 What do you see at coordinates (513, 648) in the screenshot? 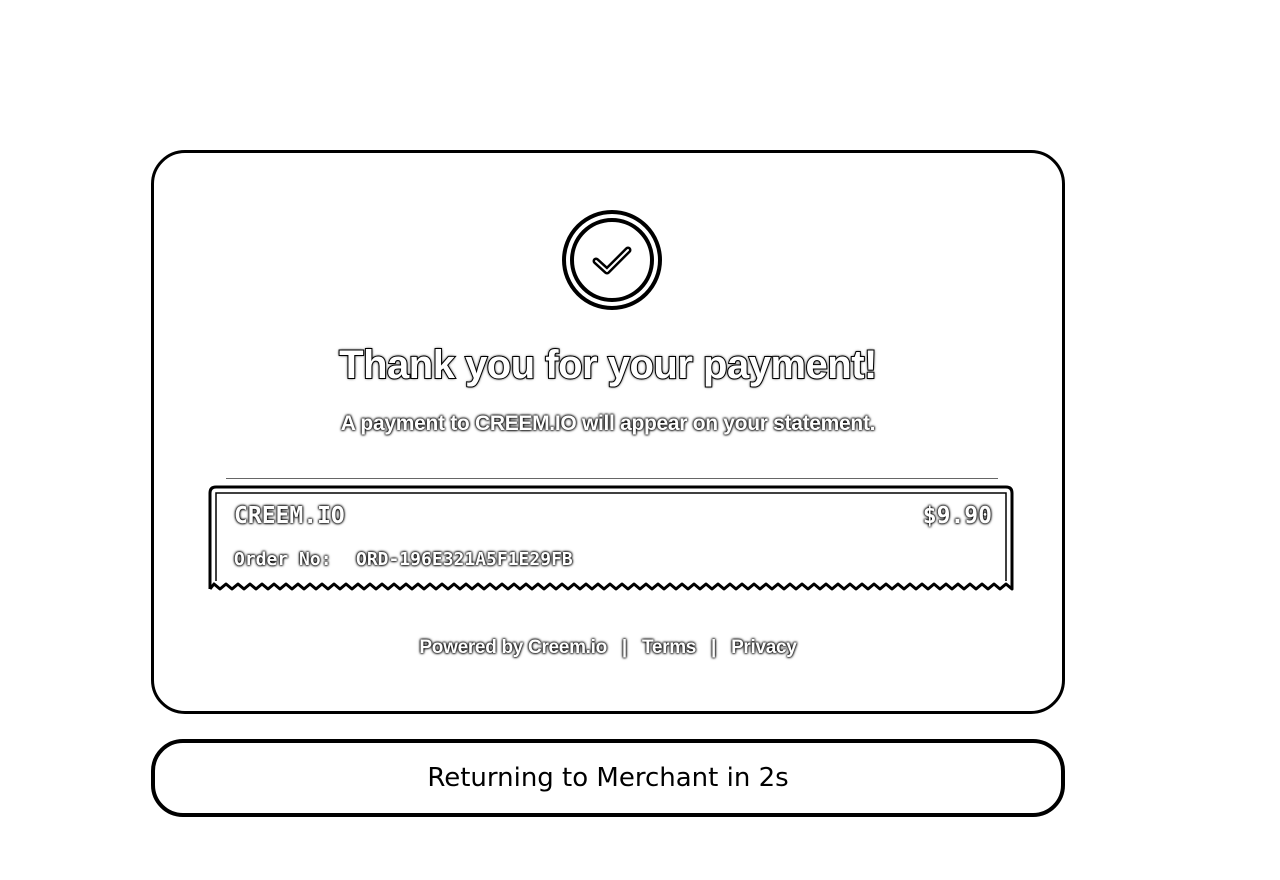
I see `powered-by-link: Powered by Creem.io` at bounding box center [513, 648].